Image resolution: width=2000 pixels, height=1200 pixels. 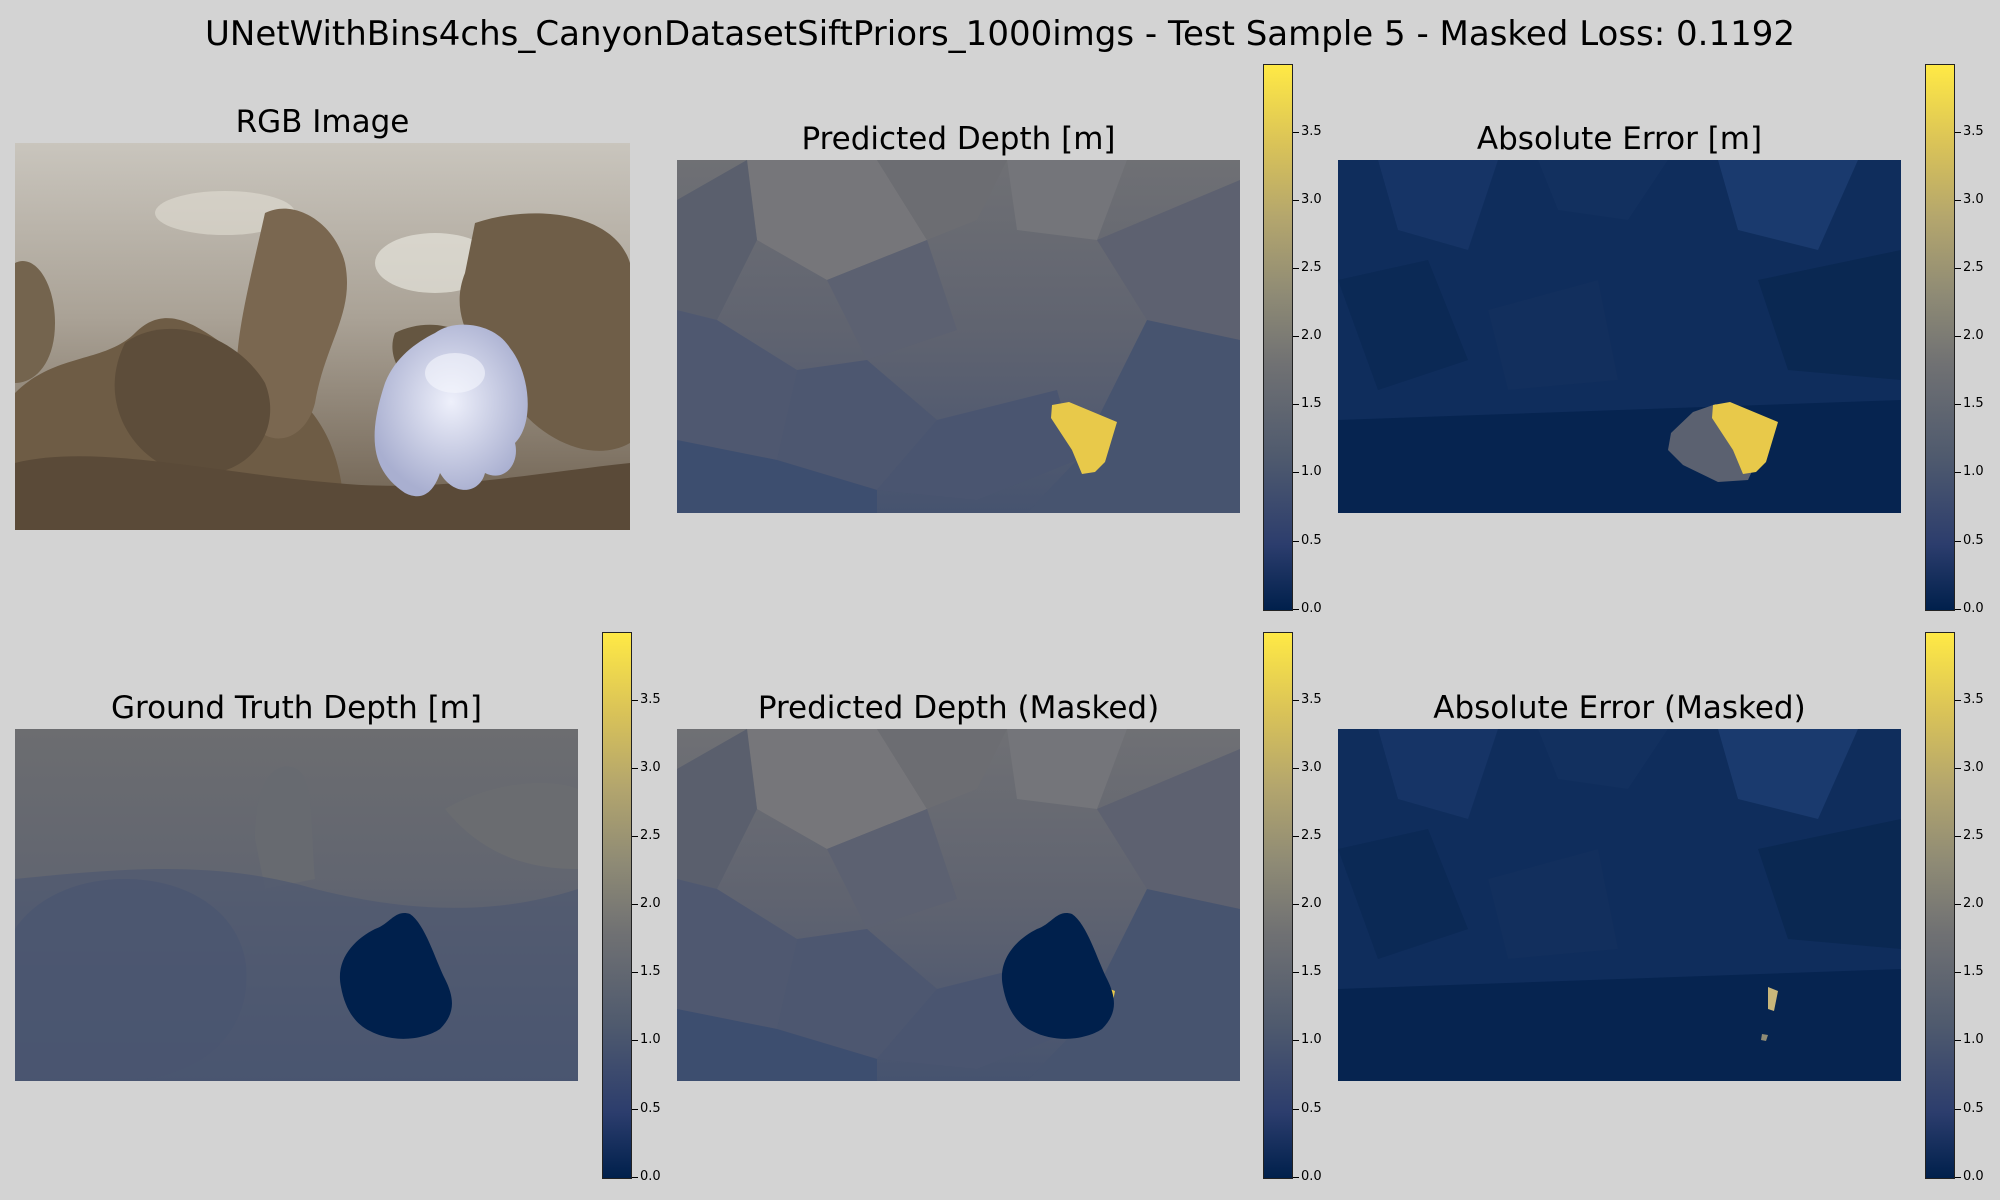 What do you see at coordinates (1619, 708) in the screenshot?
I see `absolute-error-masked-title: Absolute Error (Masked)` at bounding box center [1619, 708].